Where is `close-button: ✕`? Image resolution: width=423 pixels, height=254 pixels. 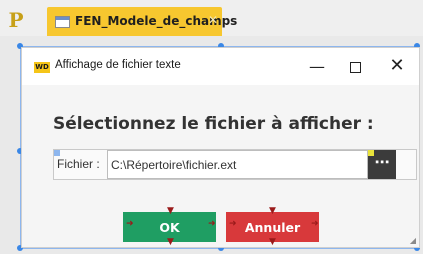
close-button: ✕ is located at coordinates (397, 67).